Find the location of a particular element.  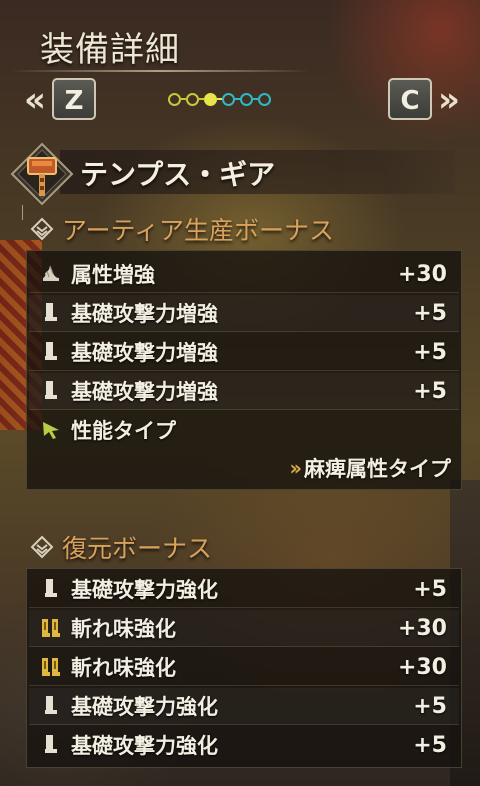

list-item: 性能タイプ is located at coordinates (244, 430).